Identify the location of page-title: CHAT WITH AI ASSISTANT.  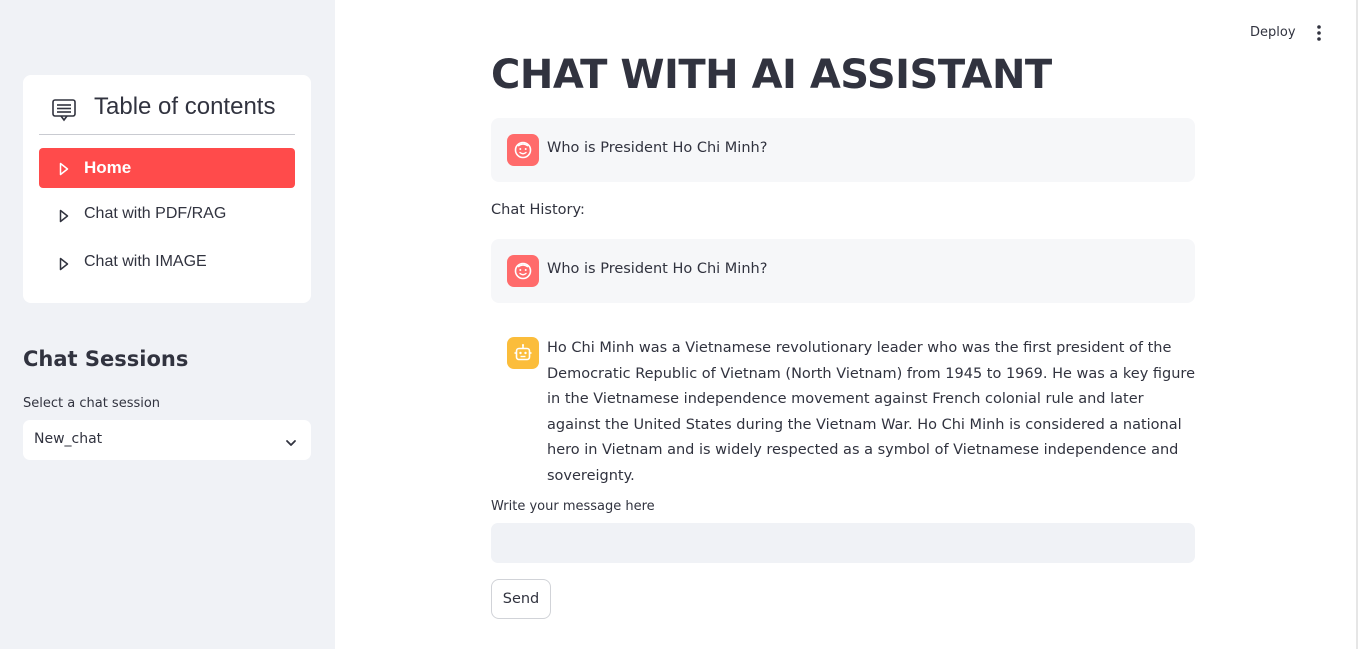
(771, 75).